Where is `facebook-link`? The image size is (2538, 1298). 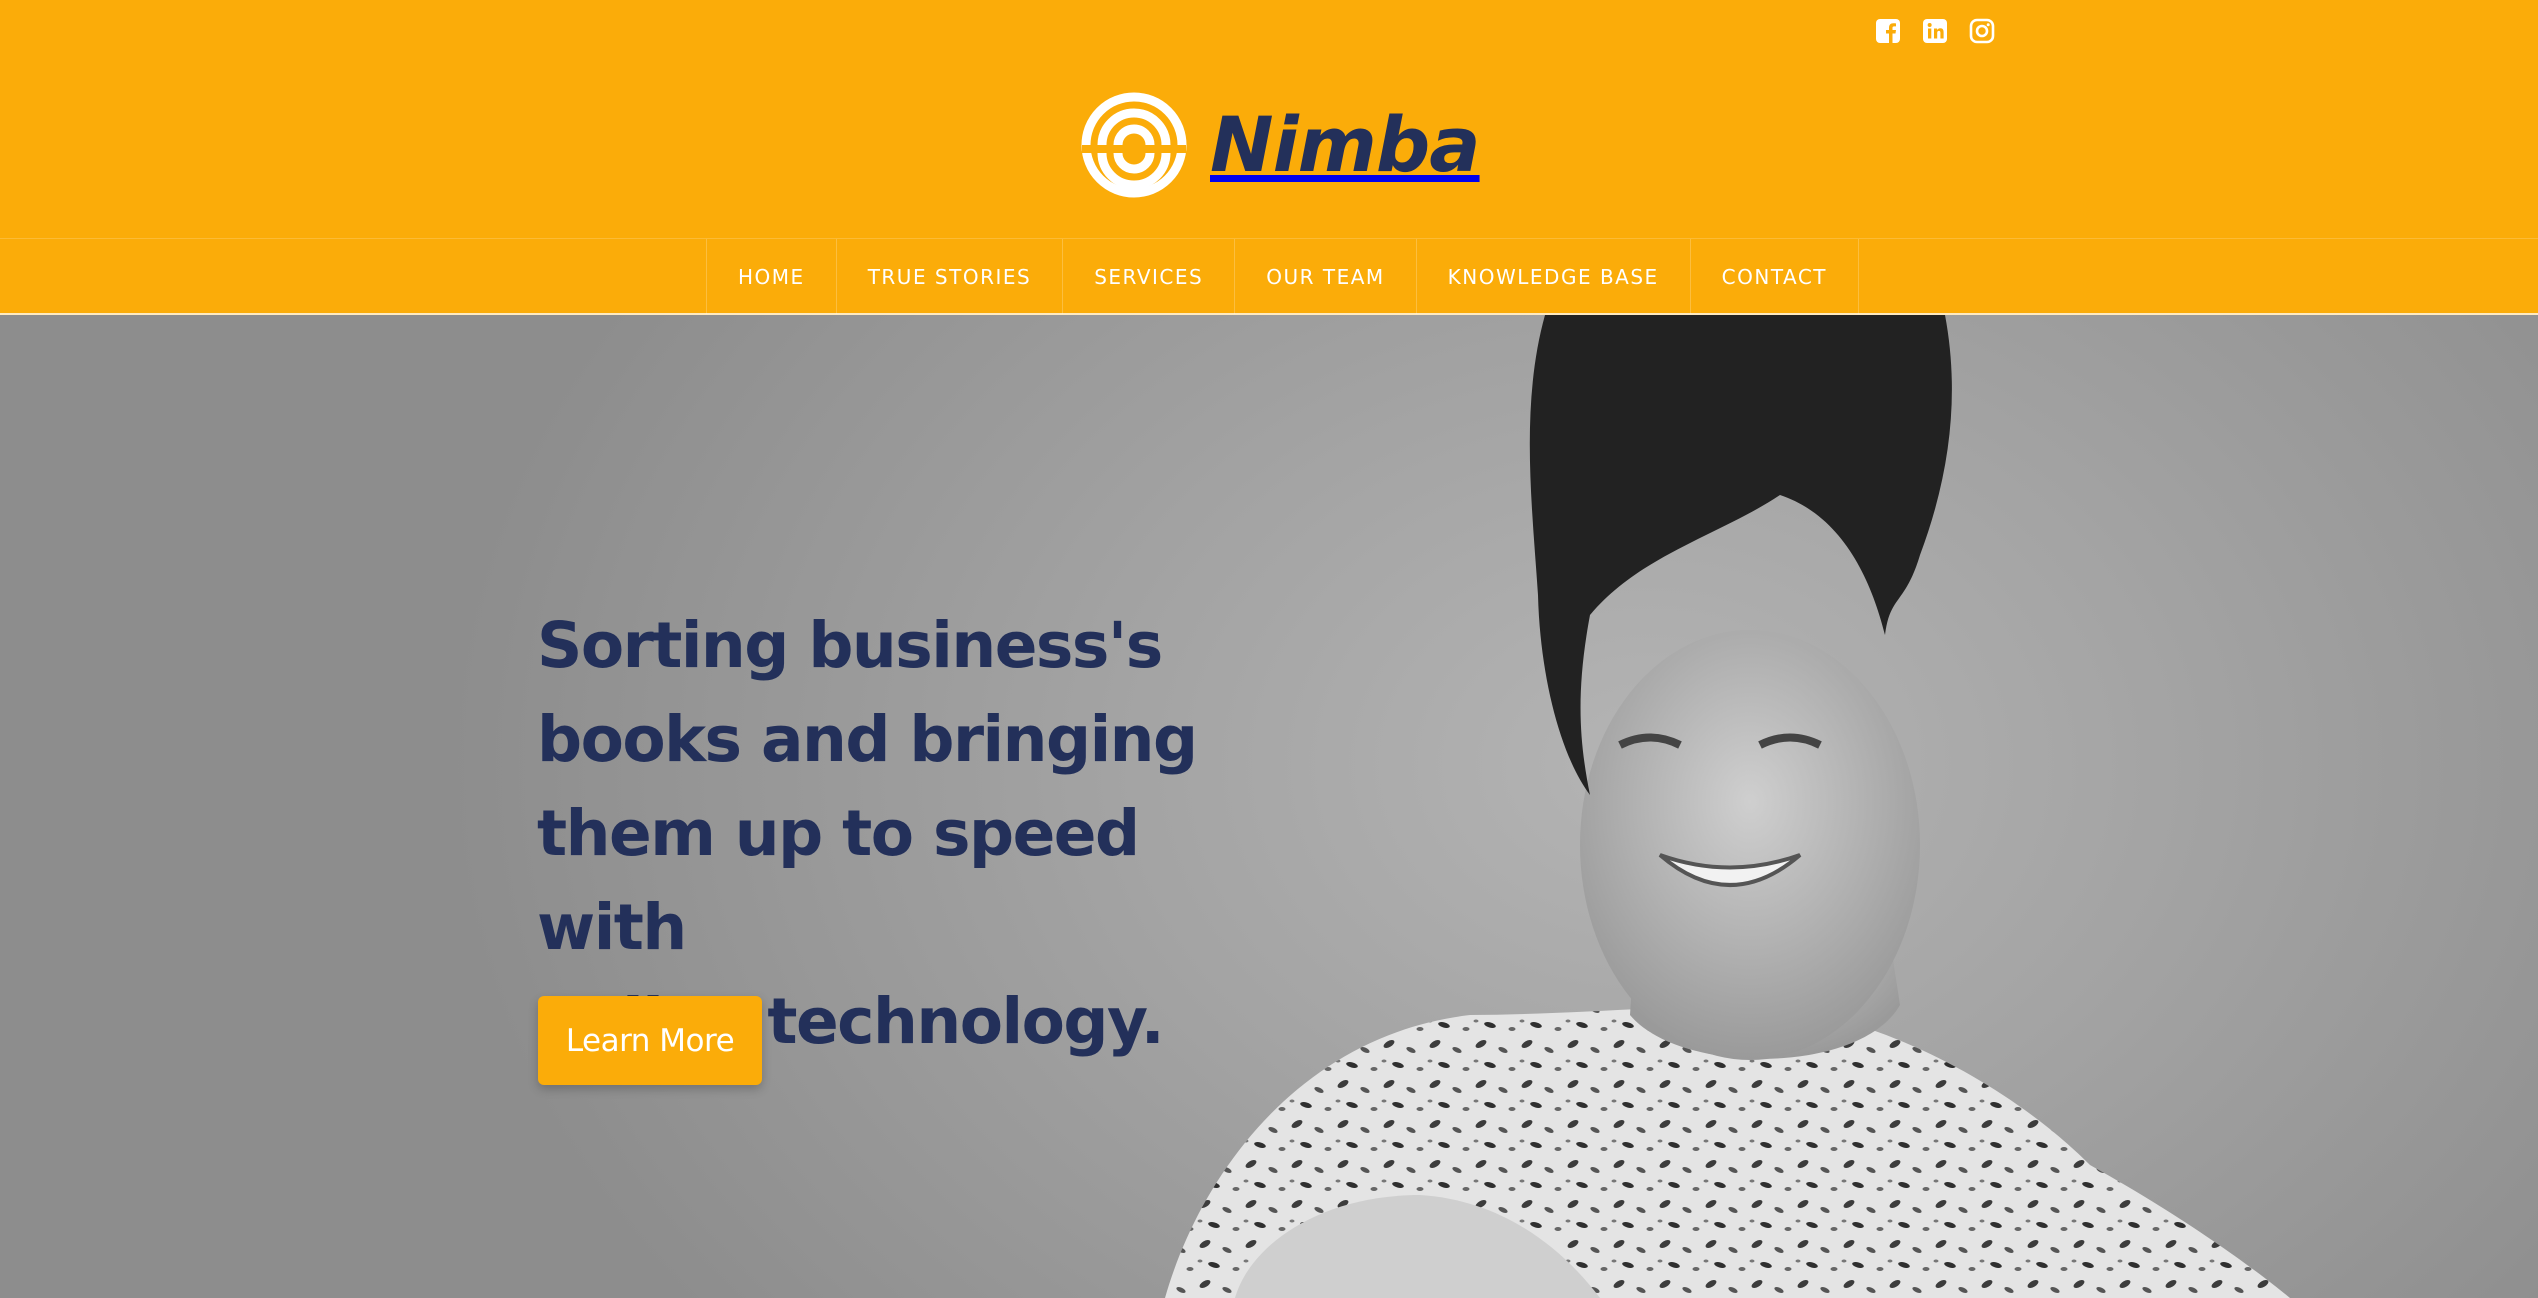 facebook-link is located at coordinates (1888, 31).